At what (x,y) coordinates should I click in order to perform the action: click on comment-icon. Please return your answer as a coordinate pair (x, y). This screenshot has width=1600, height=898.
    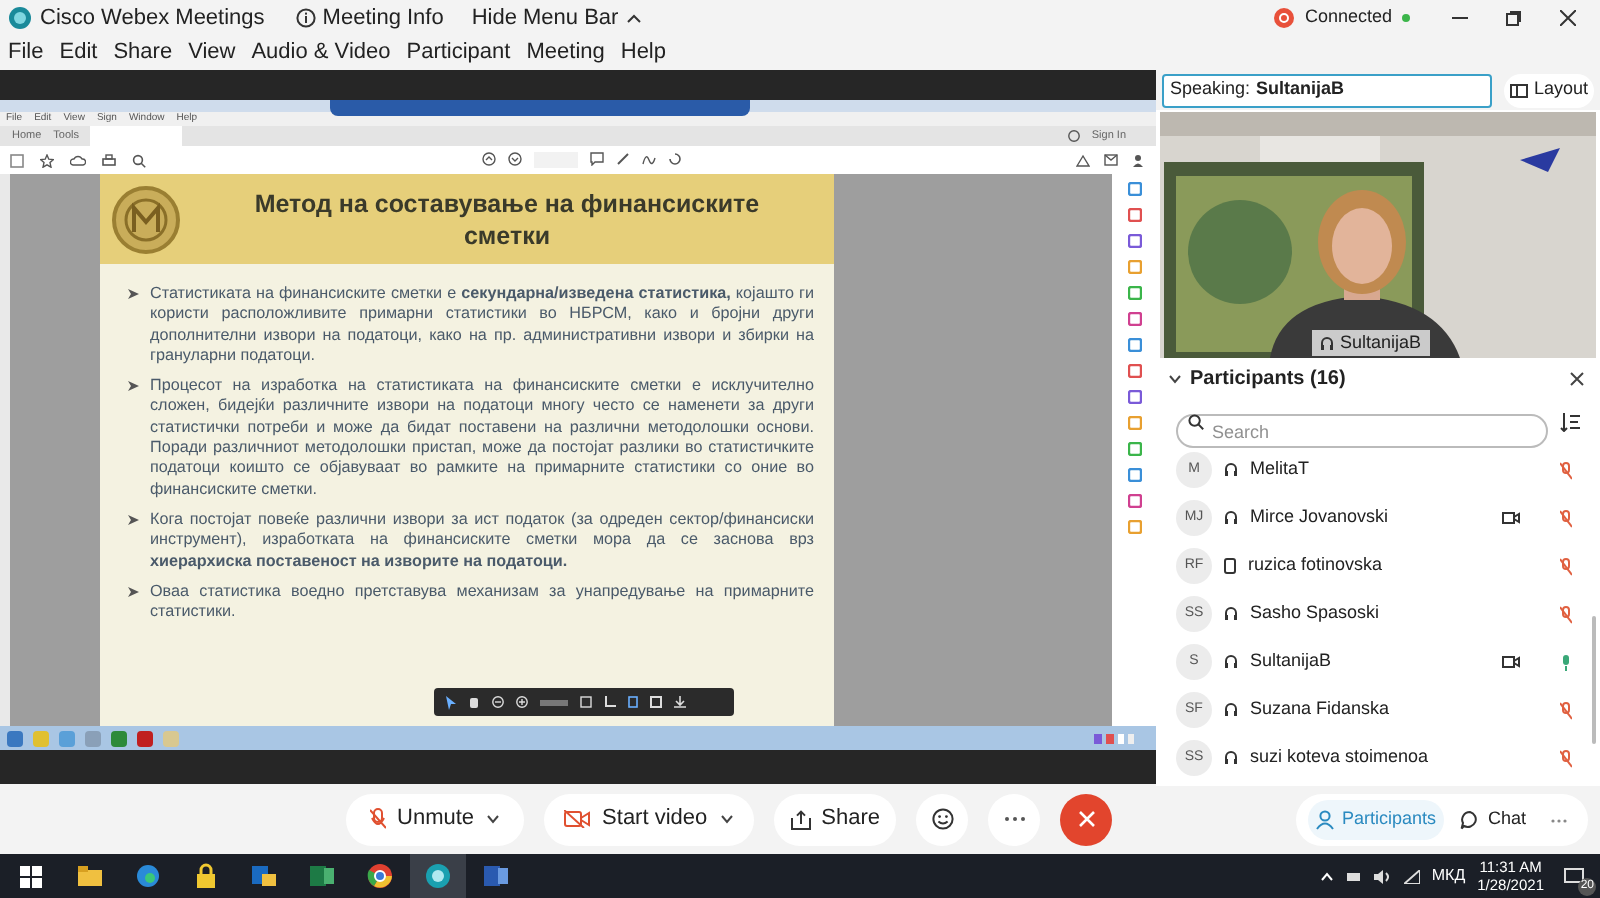
    Looking at the image, I should click on (597, 159).